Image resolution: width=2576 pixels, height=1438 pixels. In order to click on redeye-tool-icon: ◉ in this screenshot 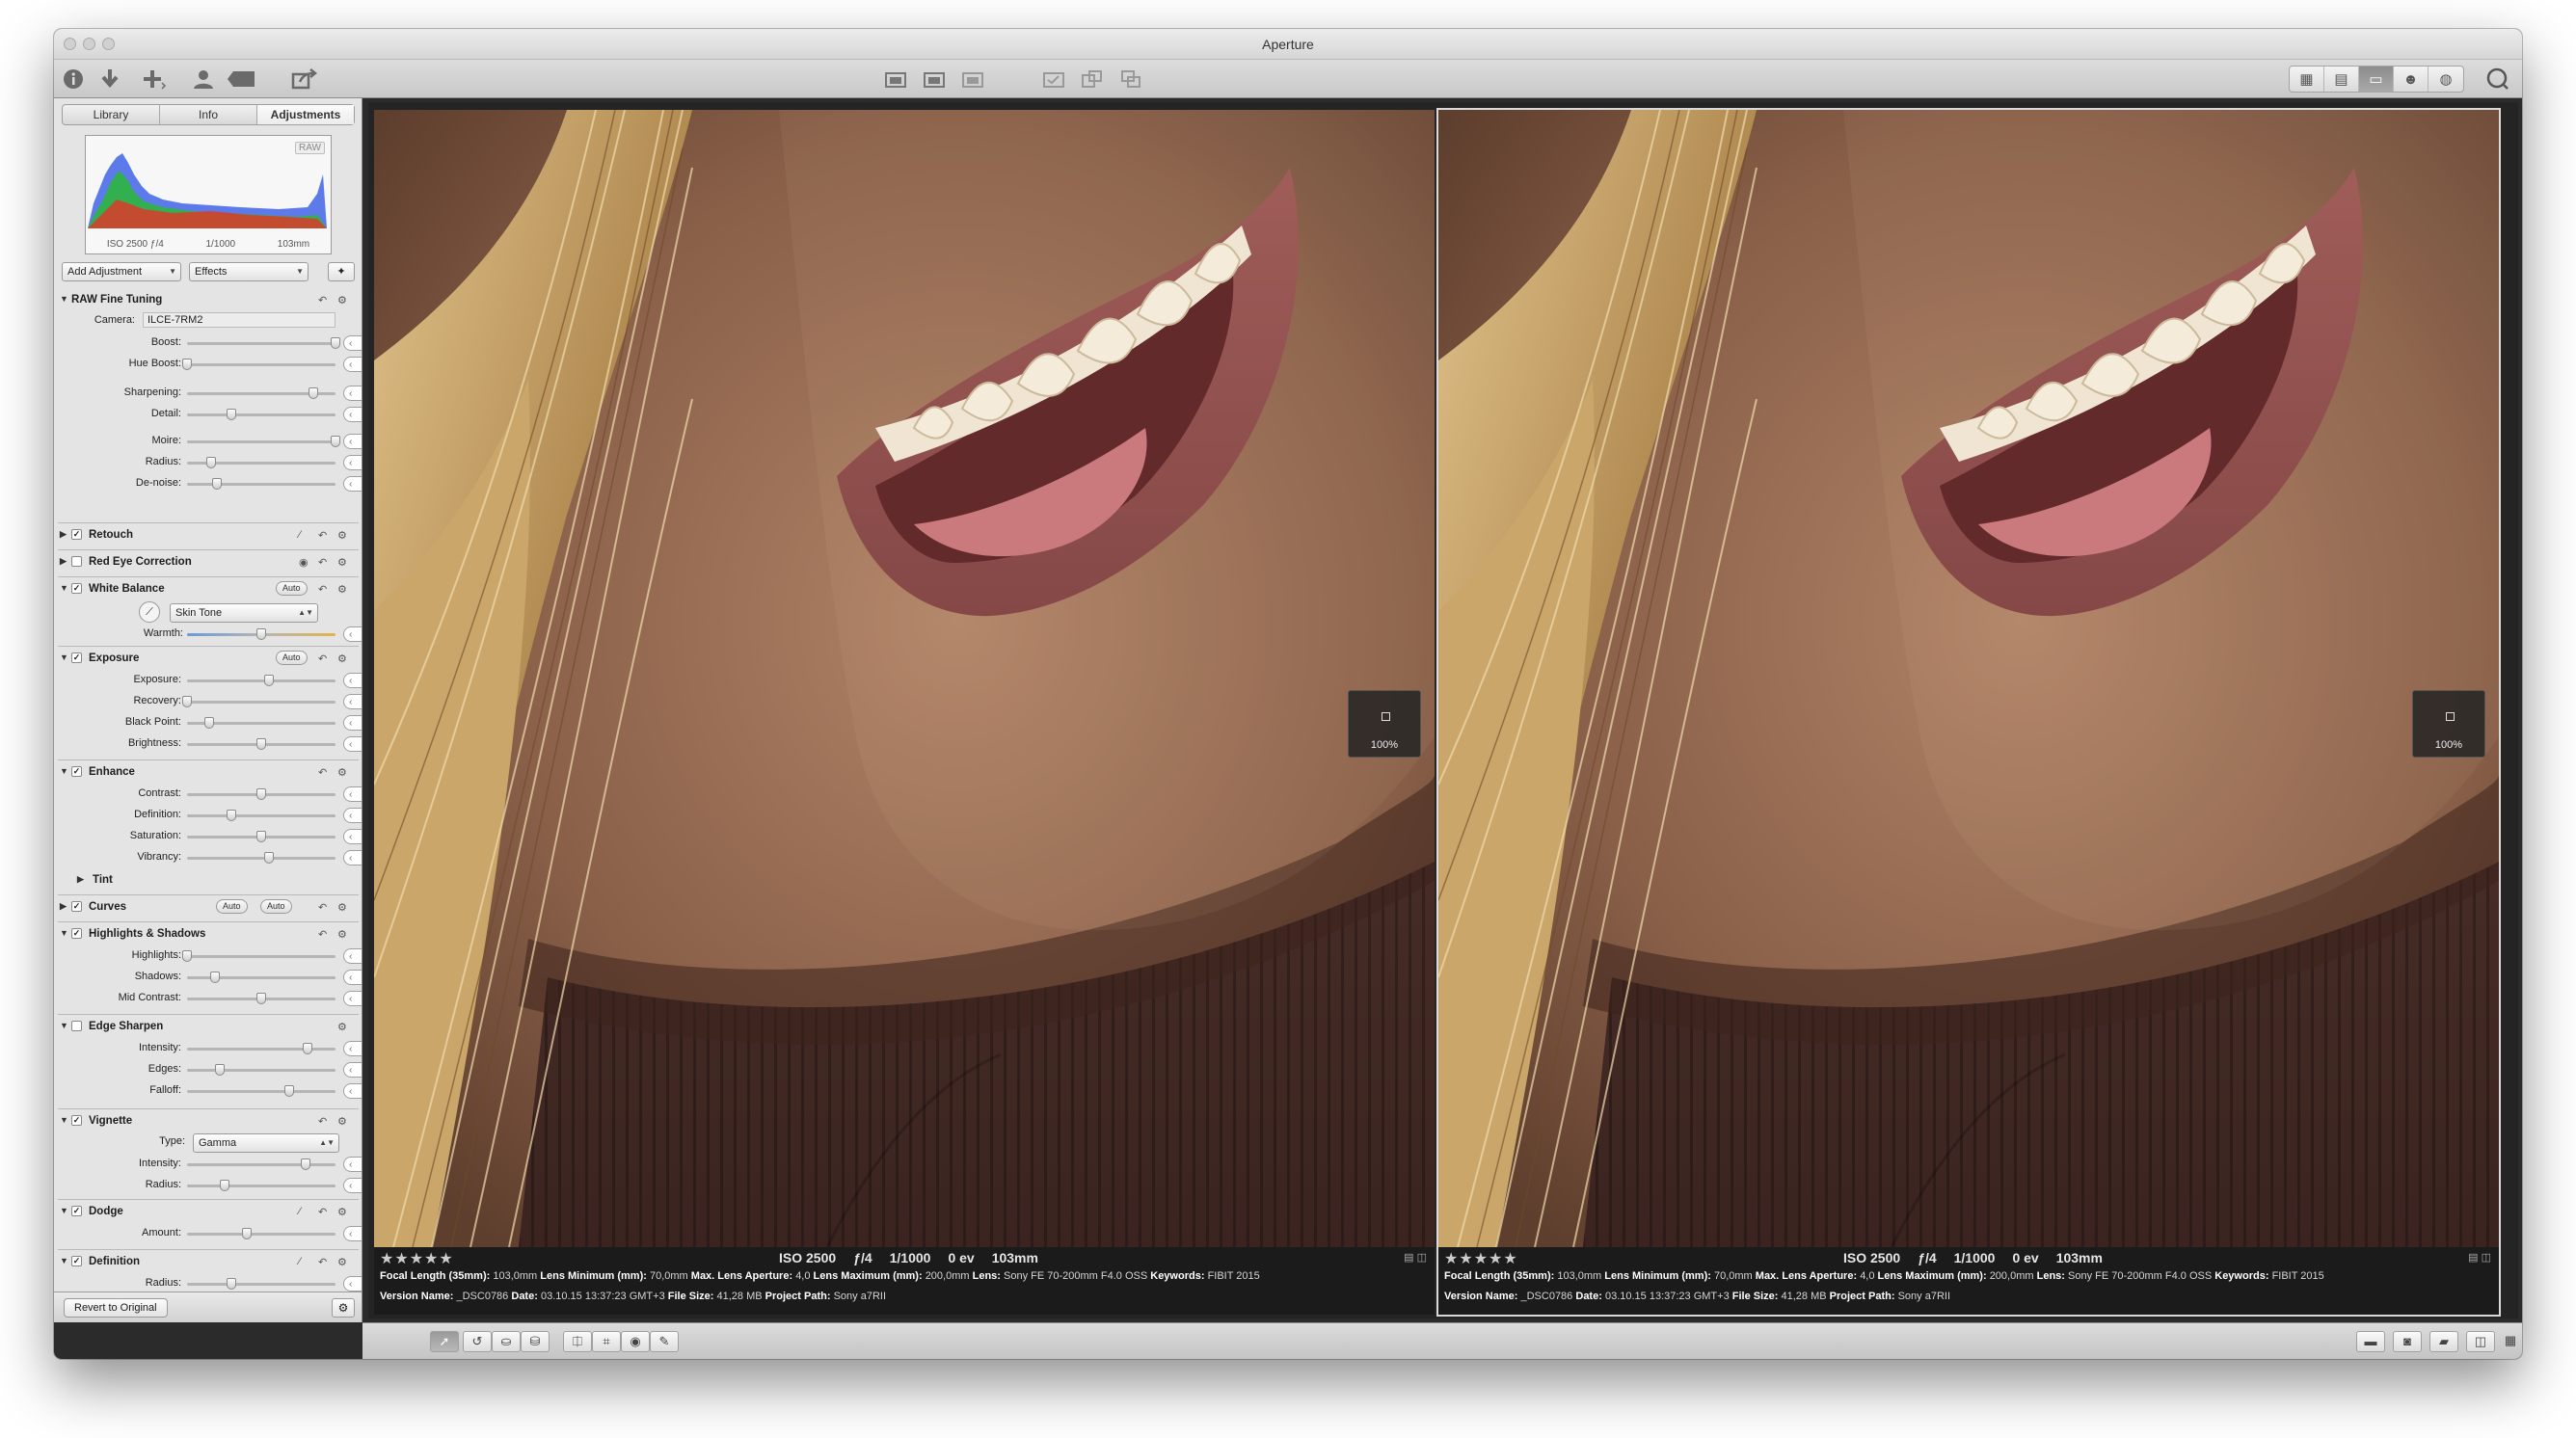, I will do `click(636, 1341)`.